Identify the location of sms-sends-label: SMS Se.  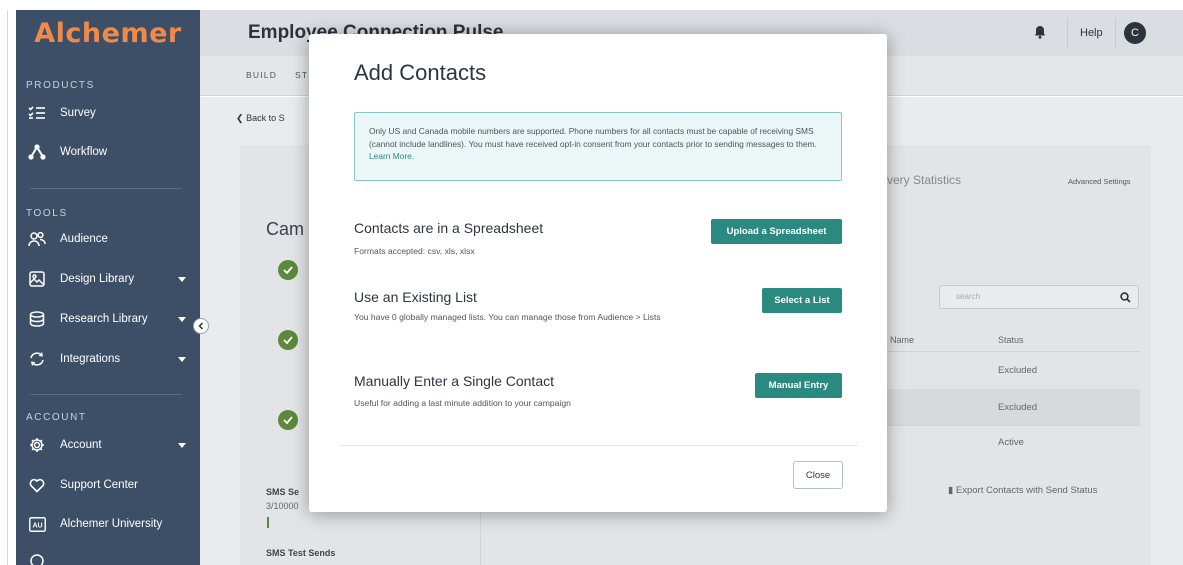
(283, 492).